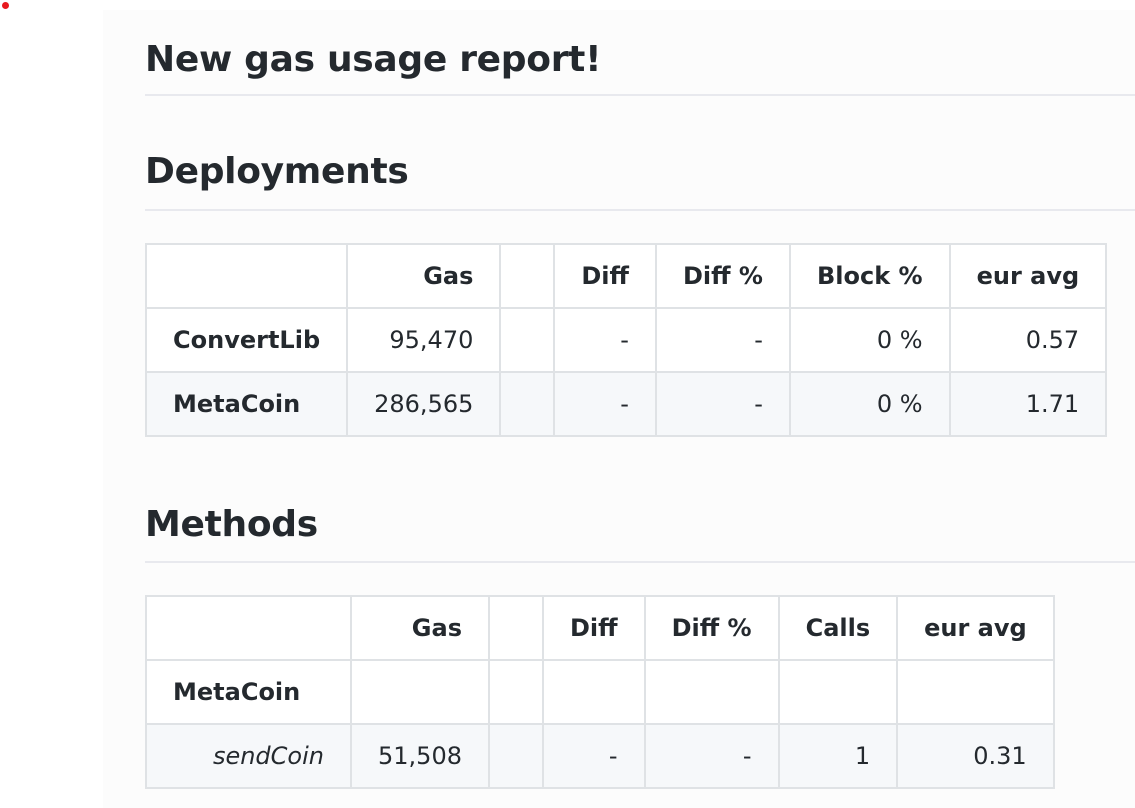  Describe the element at coordinates (5, 5) in the screenshot. I see `recording-indicator-dot` at that location.